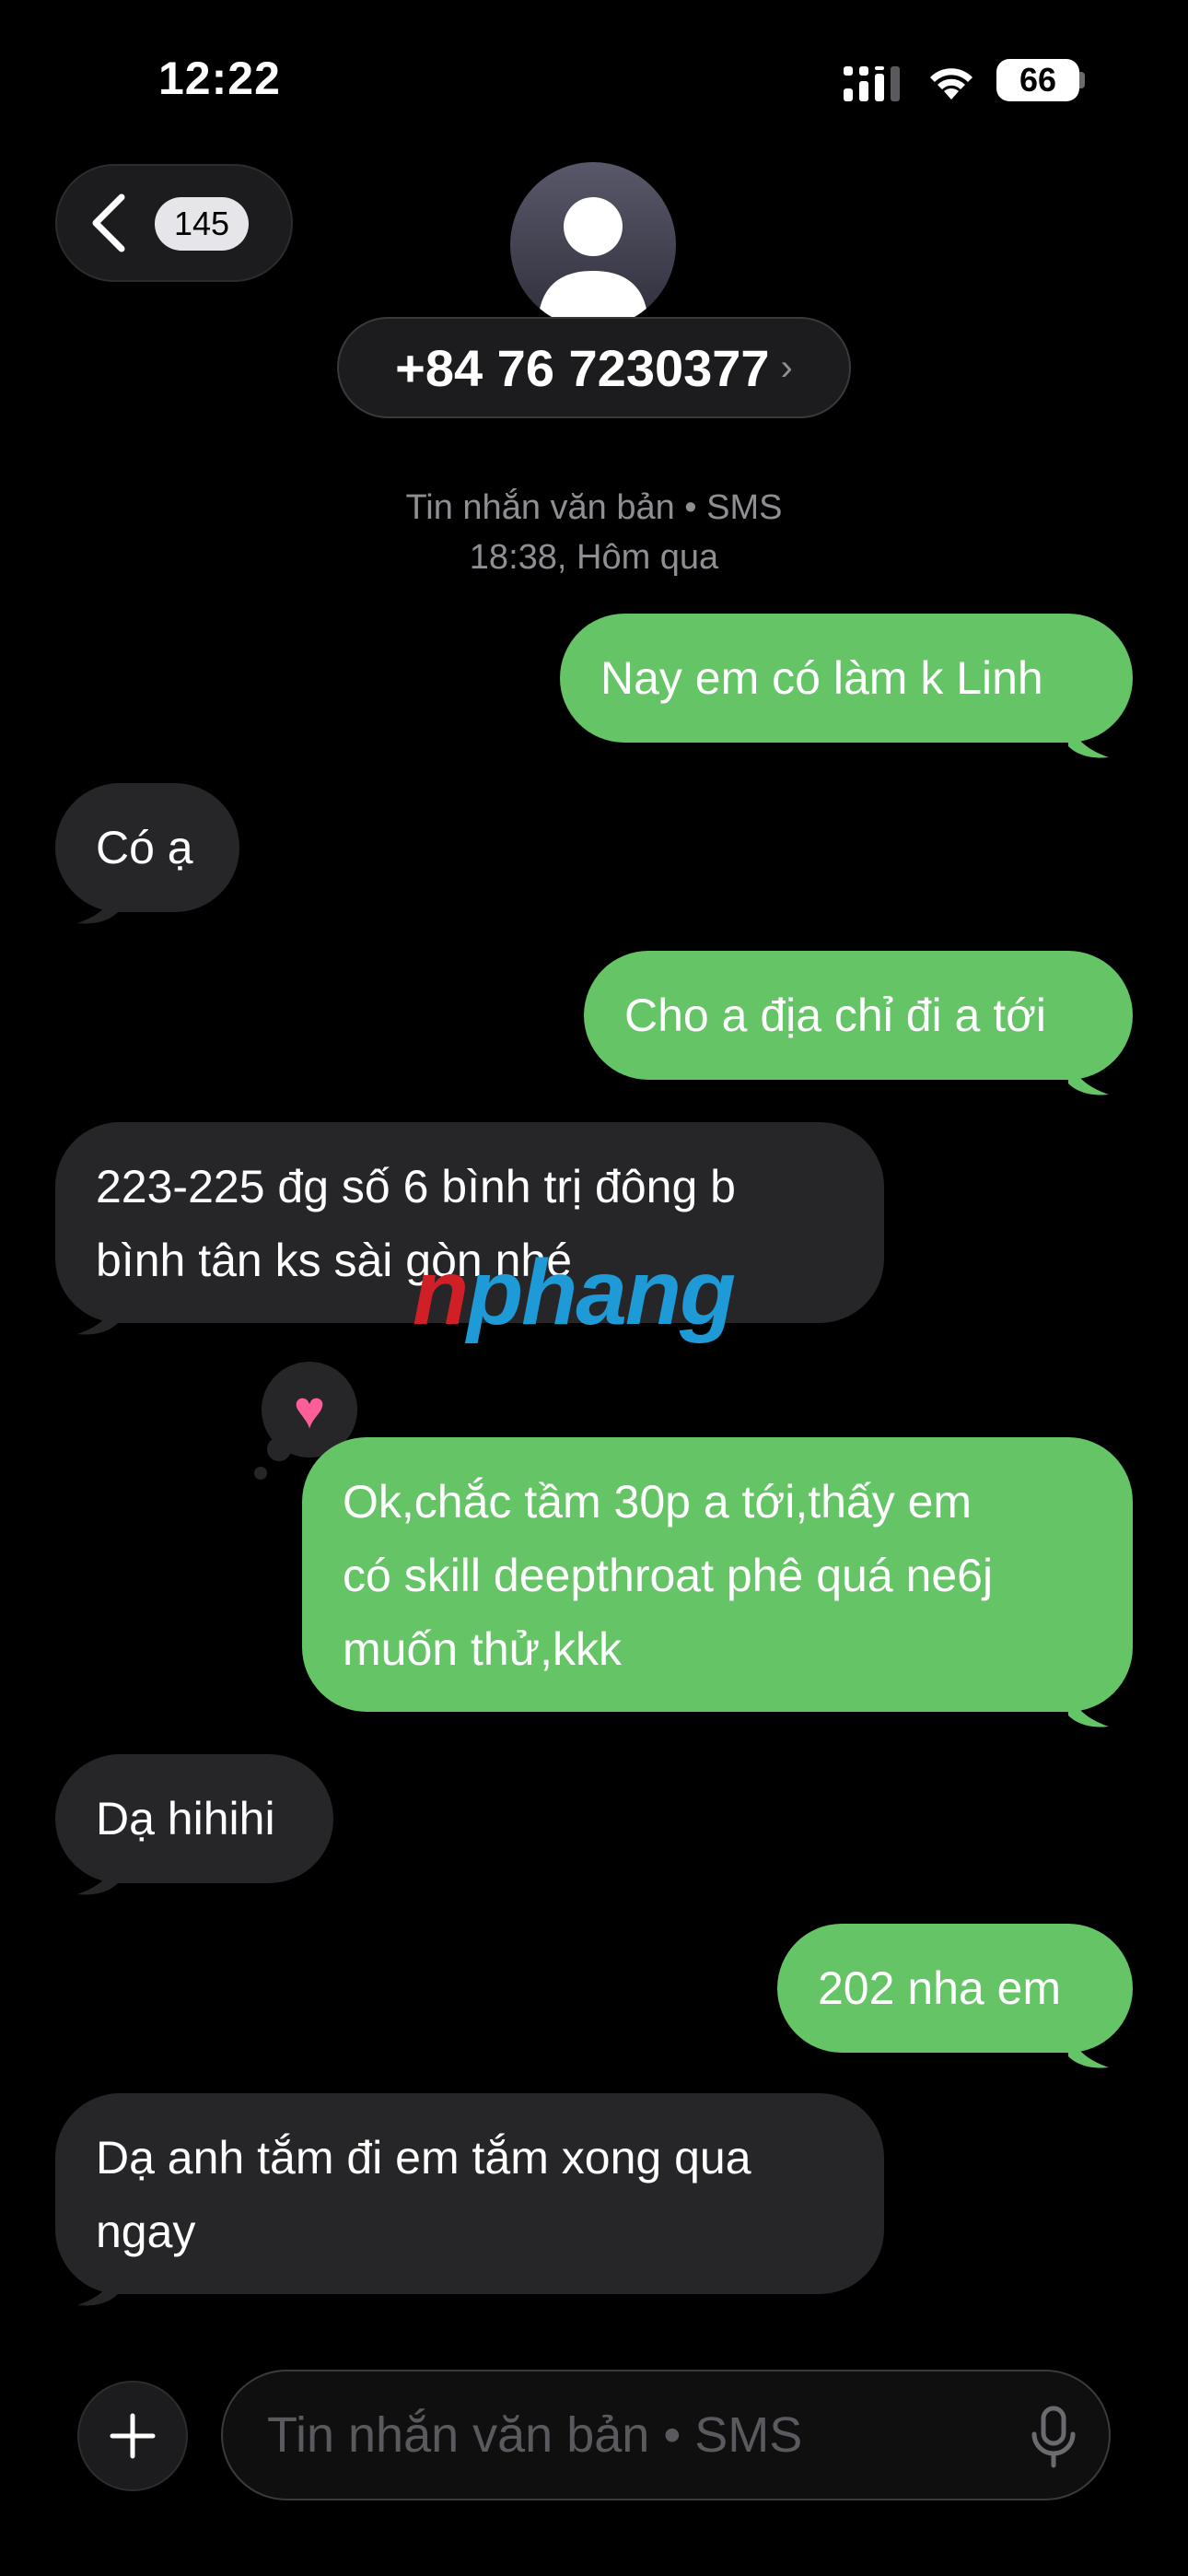  I want to click on watermark-part: phang, so click(601, 1292).